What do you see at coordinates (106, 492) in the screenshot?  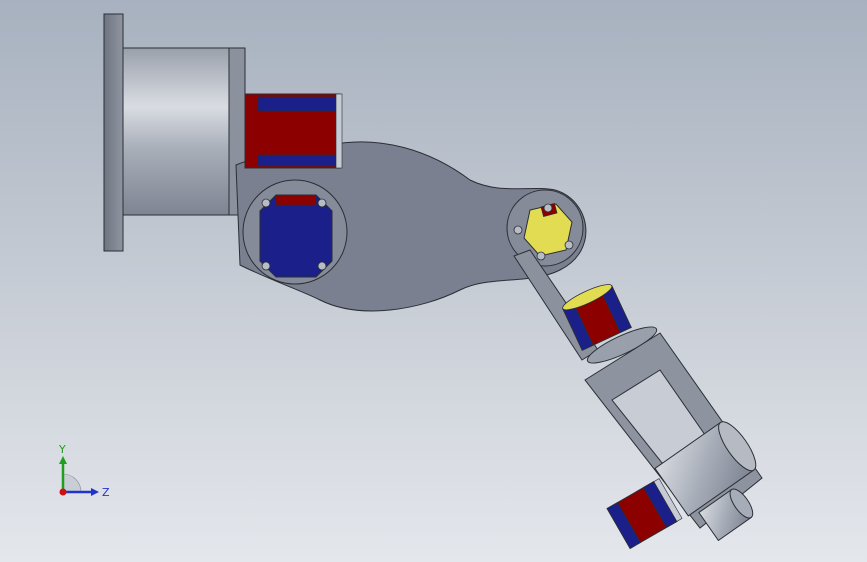 I see `z-axis-label: Z` at bounding box center [106, 492].